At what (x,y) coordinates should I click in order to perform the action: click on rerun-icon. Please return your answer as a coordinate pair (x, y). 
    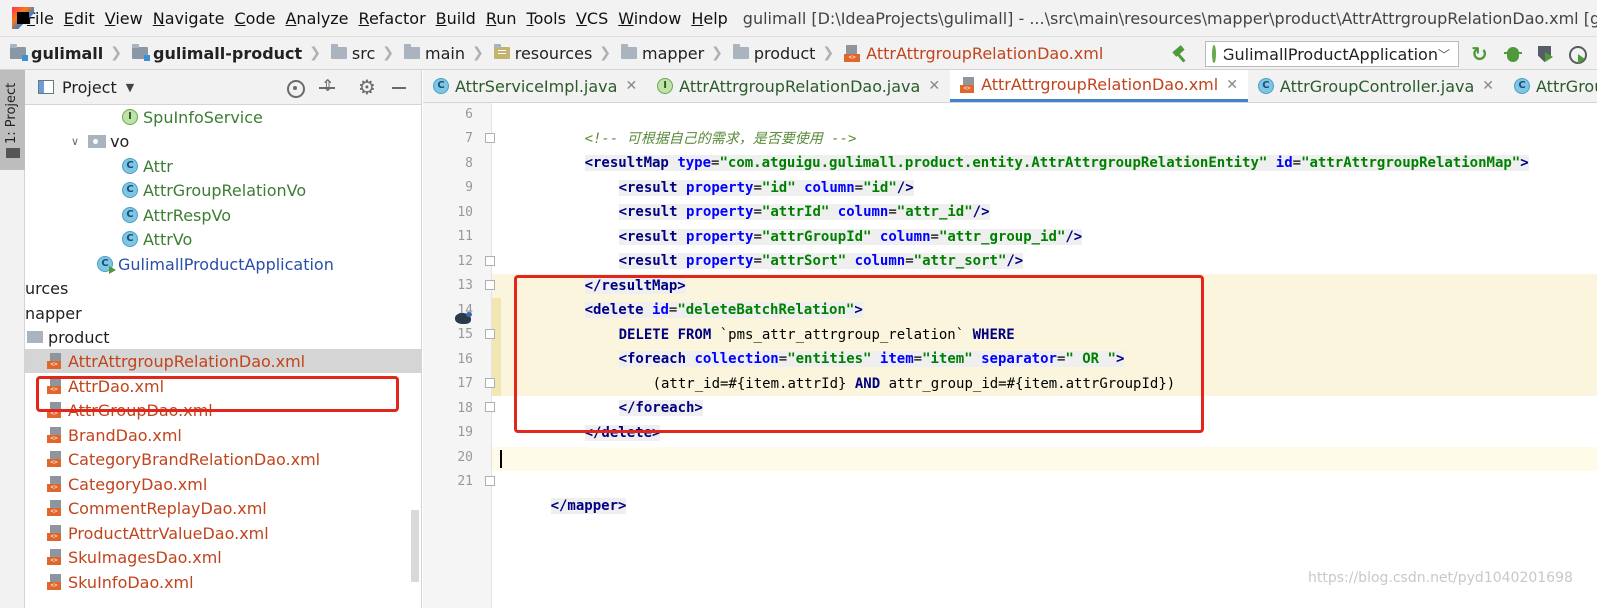
    Looking at the image, I should click on (1481, 54).